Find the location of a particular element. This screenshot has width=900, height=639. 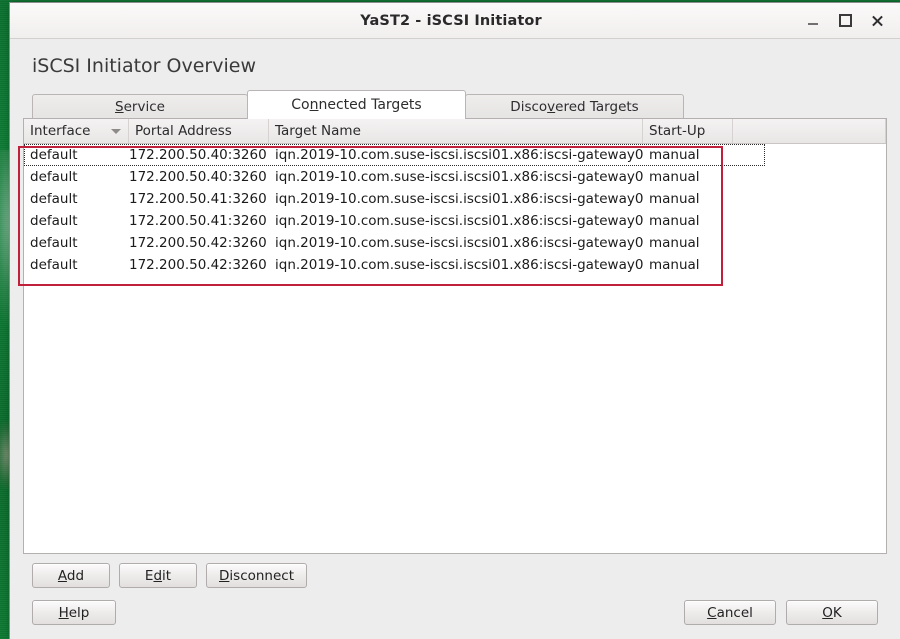

edit-button-mnemonic: d is located at coordinates (158, 575).